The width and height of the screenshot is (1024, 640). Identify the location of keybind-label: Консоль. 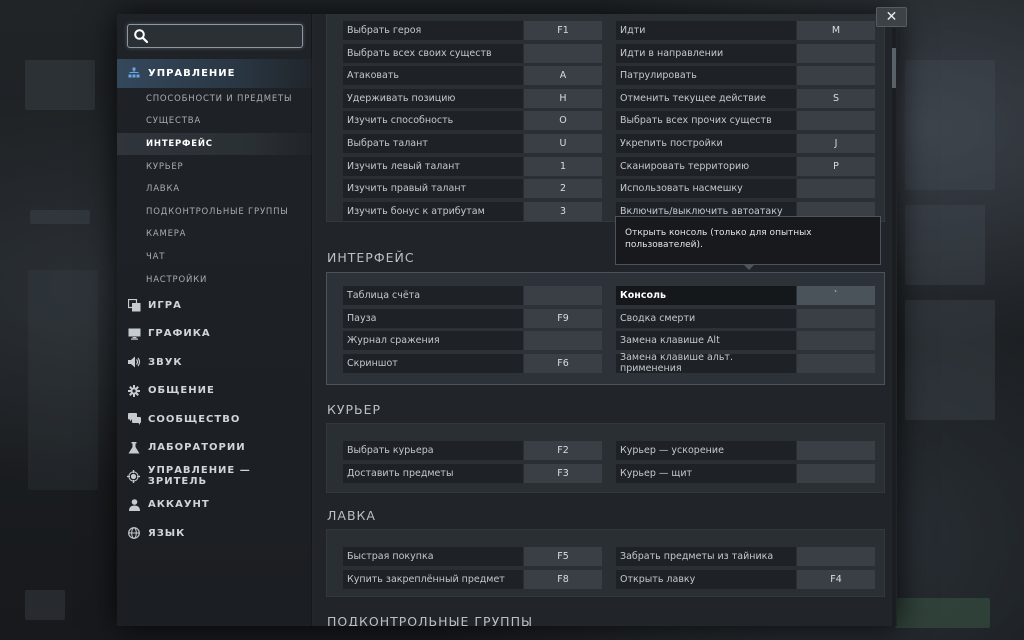
(706, 295).